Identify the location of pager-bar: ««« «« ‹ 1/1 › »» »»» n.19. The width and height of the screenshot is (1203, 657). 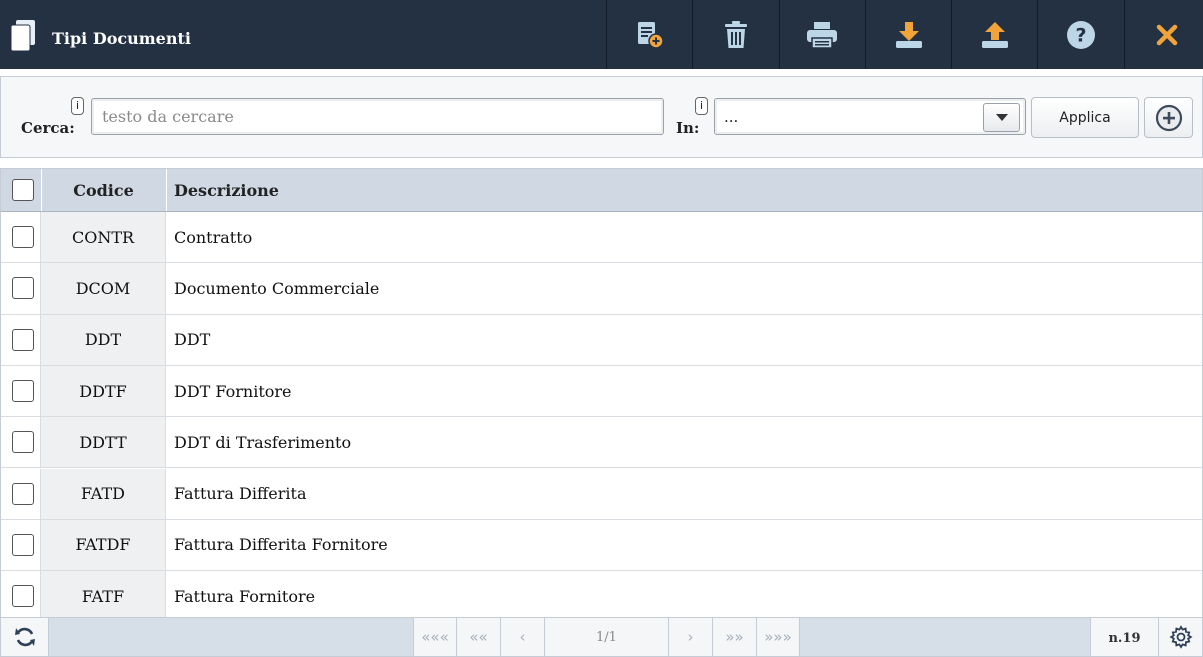
(601, 637).